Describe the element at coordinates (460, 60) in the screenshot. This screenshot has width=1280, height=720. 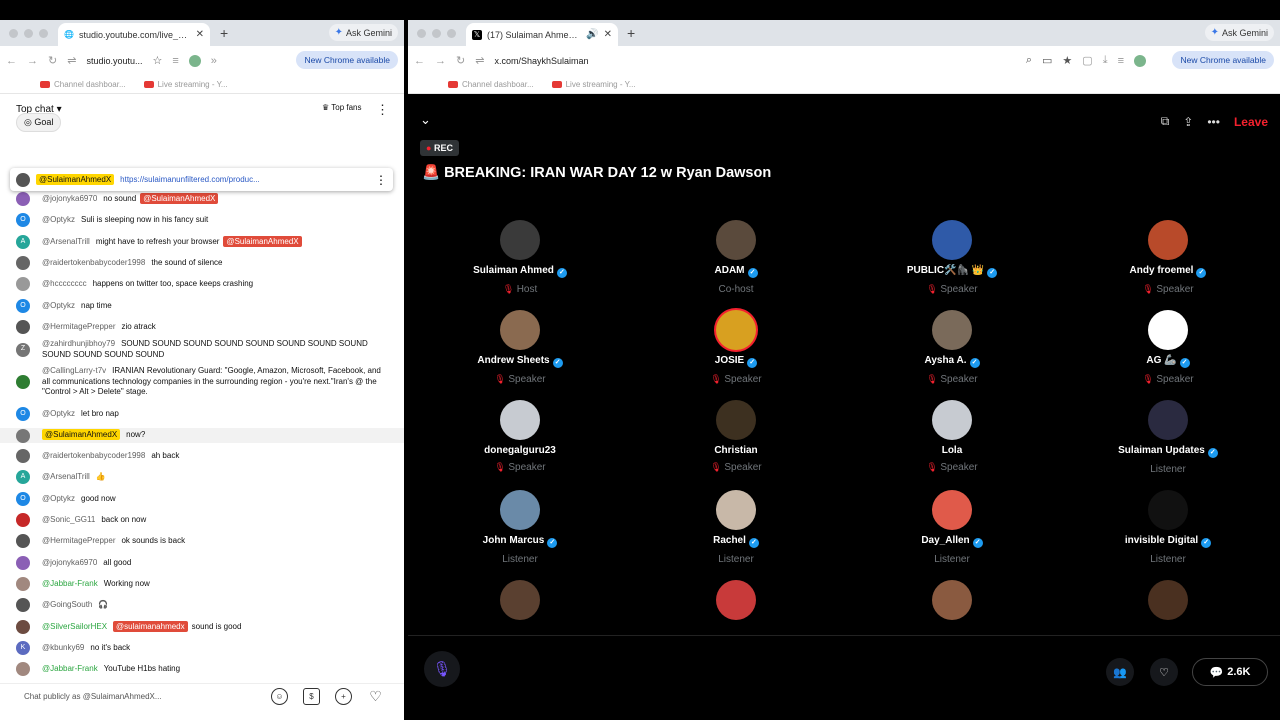
I see `reload-icon: ↻` at that location.